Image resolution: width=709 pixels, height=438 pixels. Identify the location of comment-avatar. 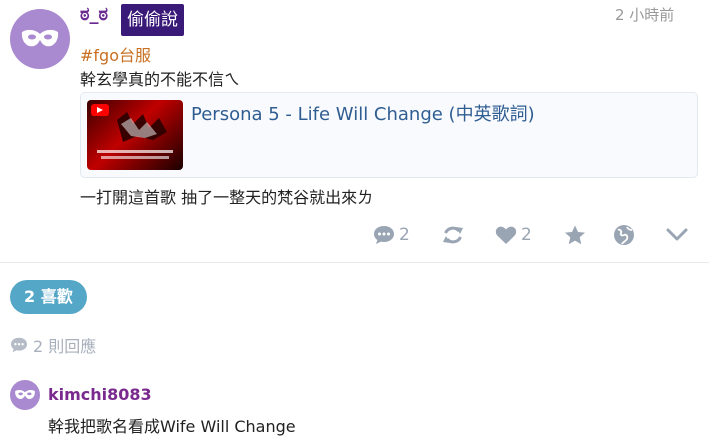
(25, 395).